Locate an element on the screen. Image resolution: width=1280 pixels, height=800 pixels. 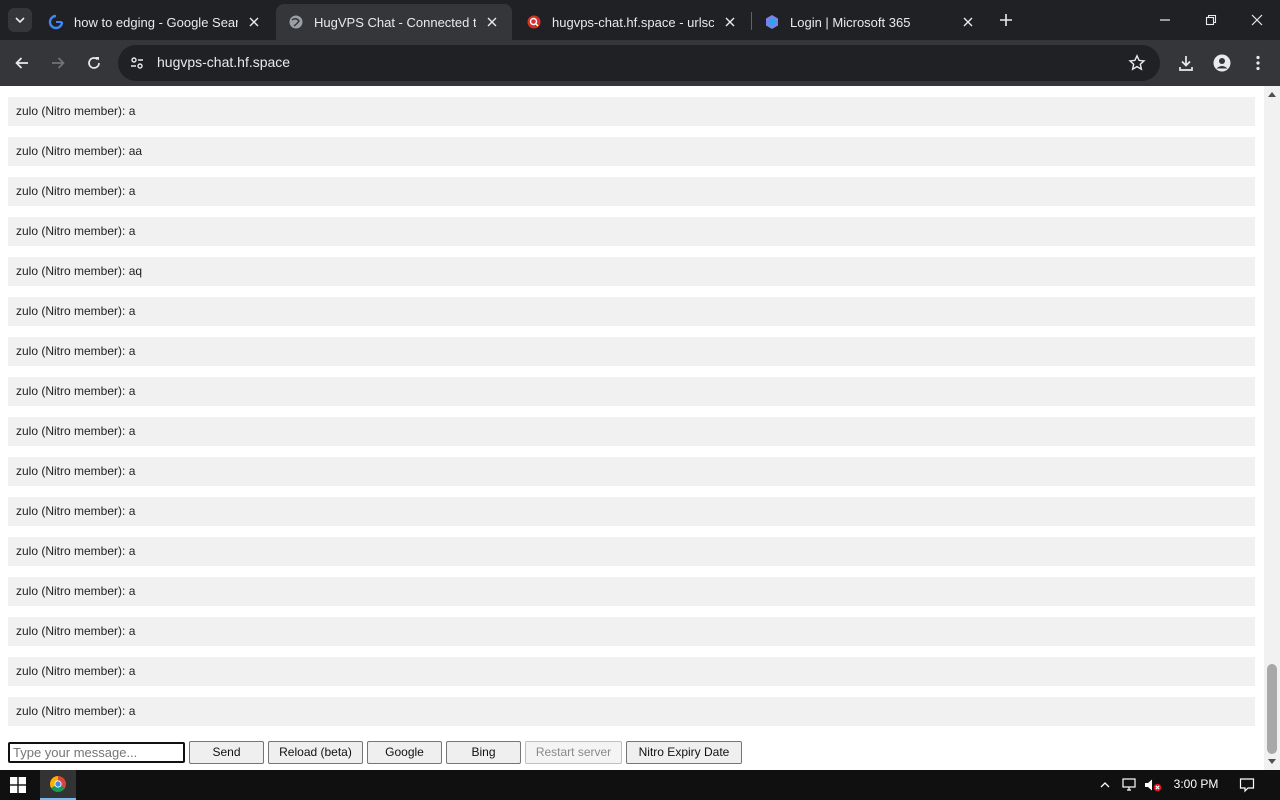
message-input is located at coordinates (96, 752).